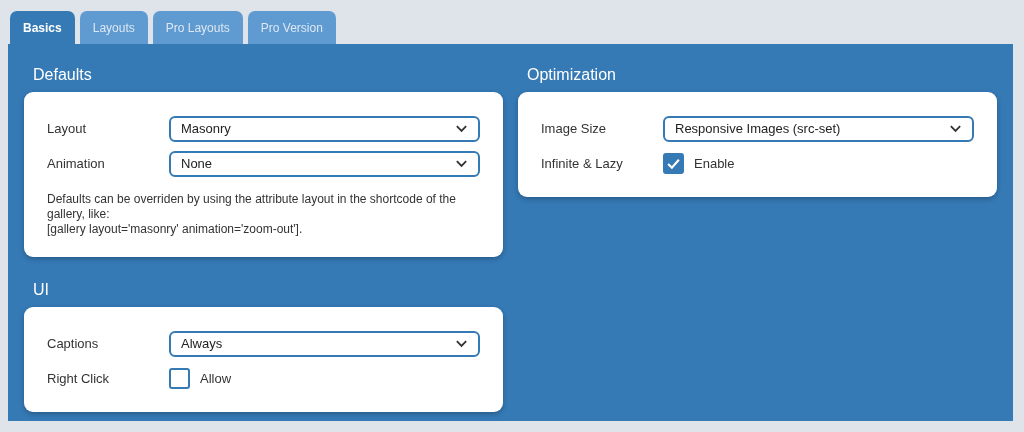 The height and width of the screenshot is (432, 1024). I want to click on checkmark-icon, so click(673, 163).